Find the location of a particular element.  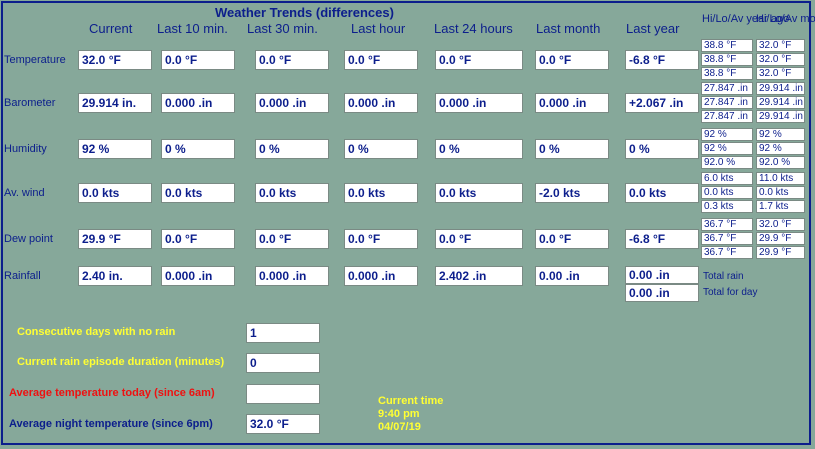

value-cell: 32.0 °F is located at coordinates (115, 60).